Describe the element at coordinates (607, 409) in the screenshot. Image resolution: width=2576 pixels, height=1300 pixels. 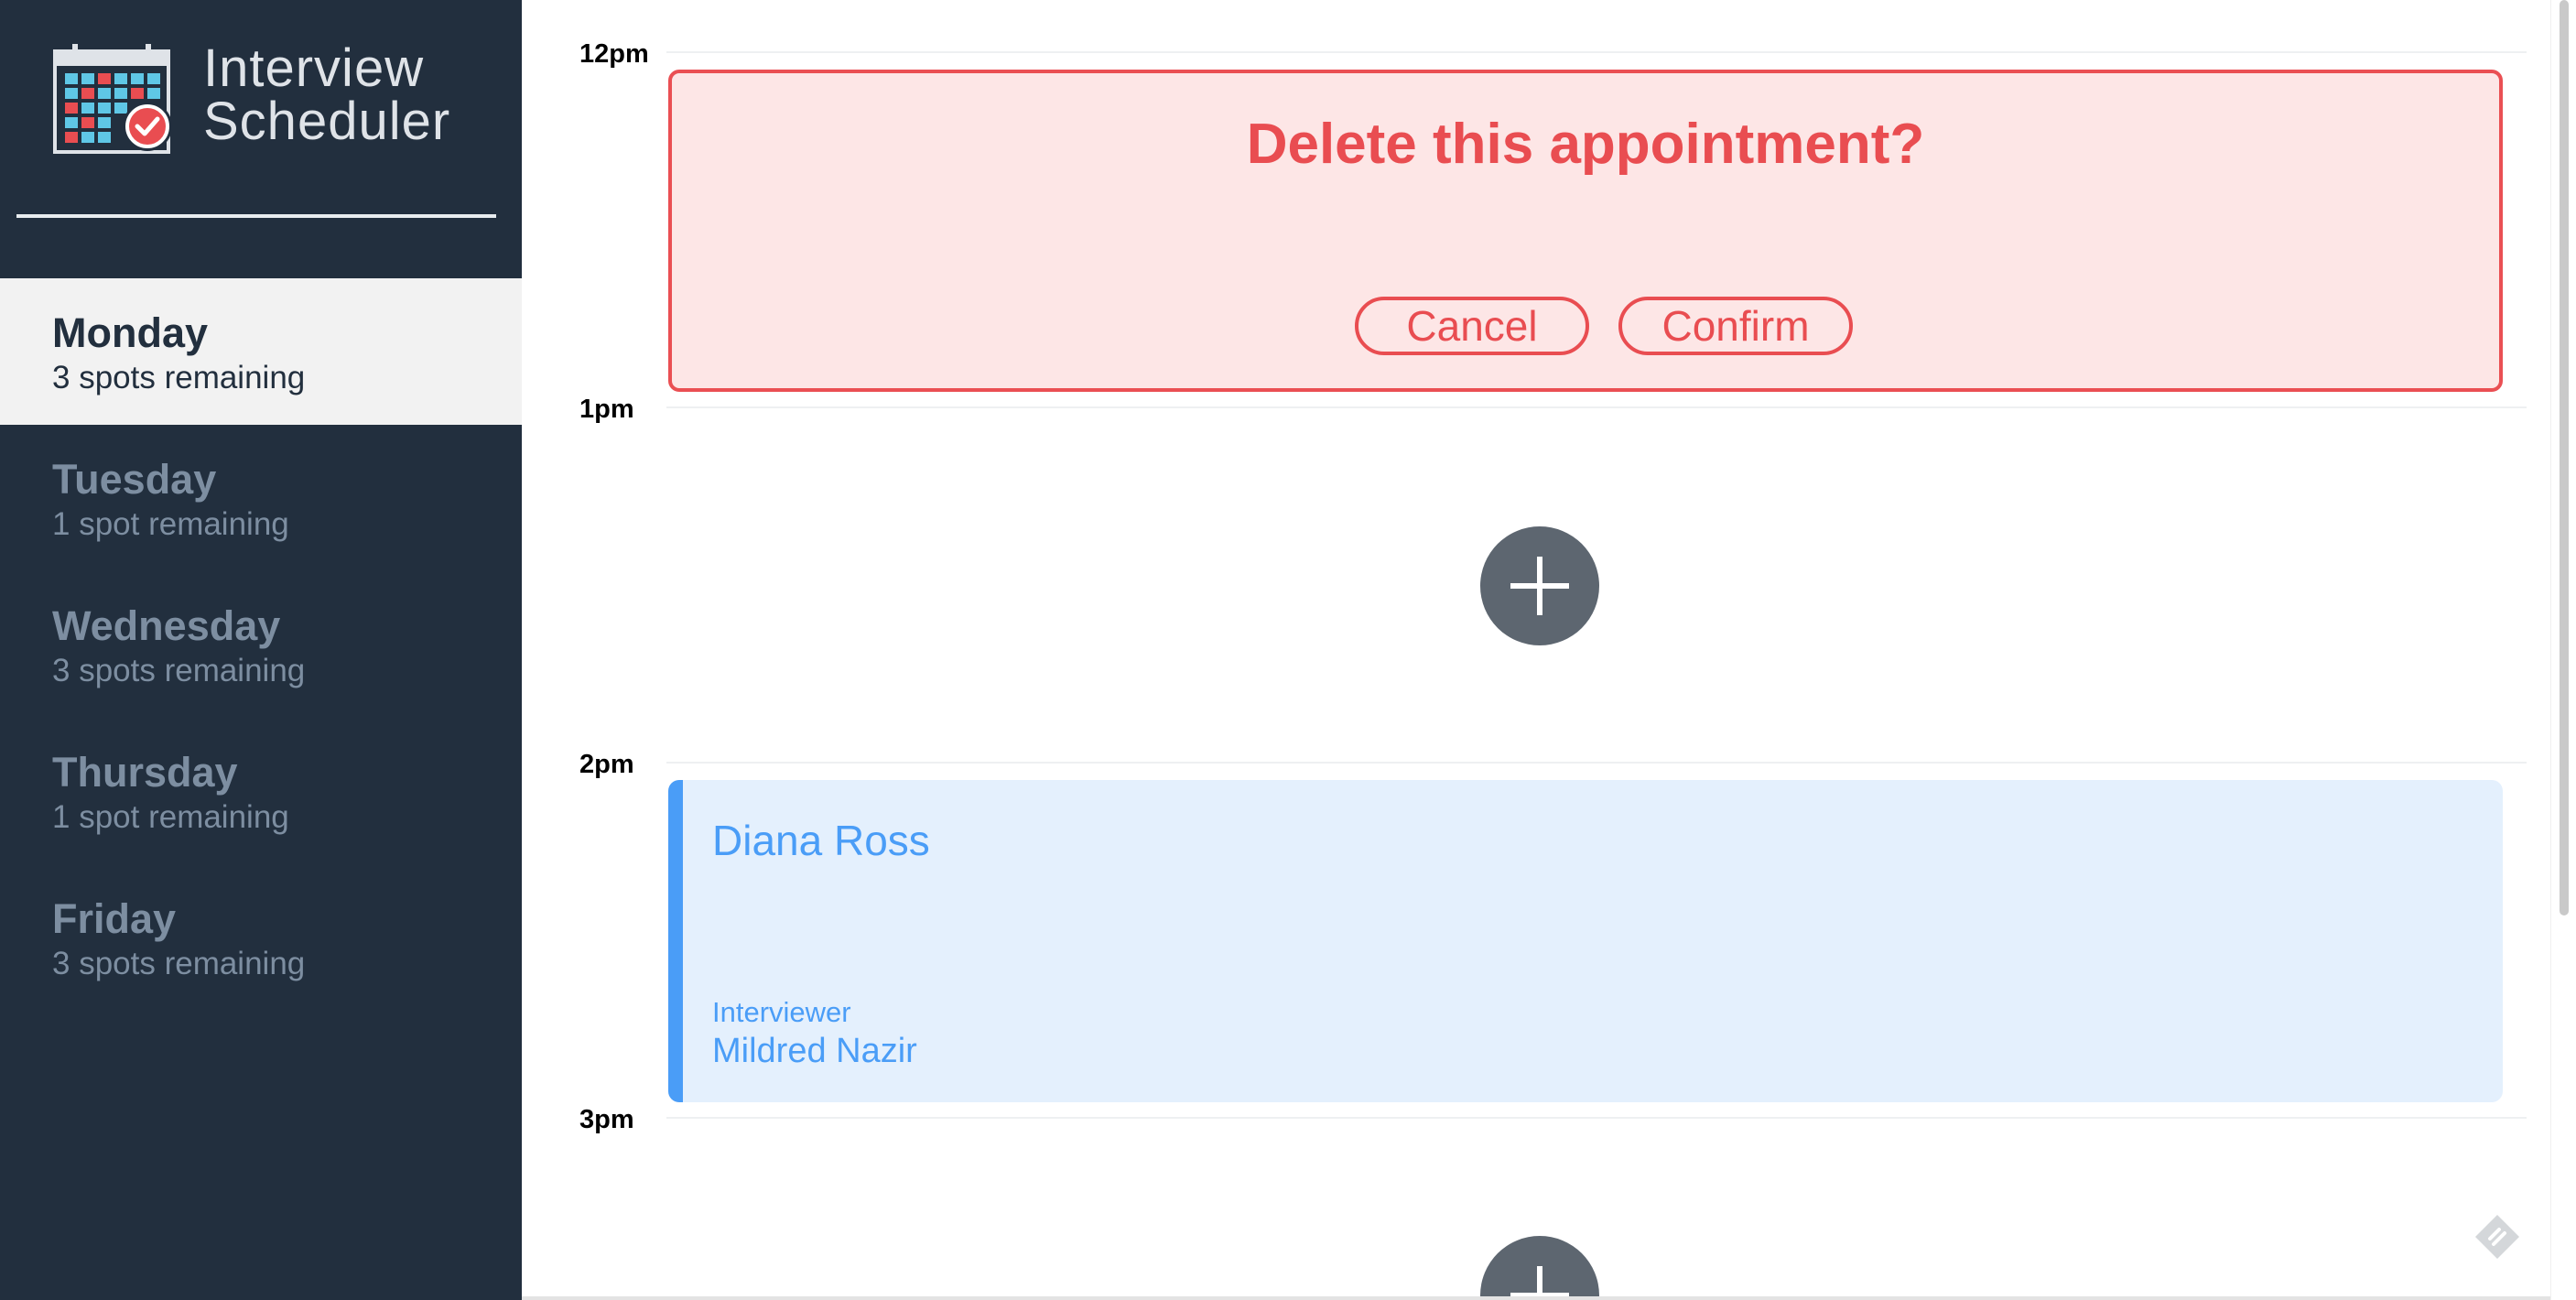
I see `time-label-1pm: 1pm` at that location.